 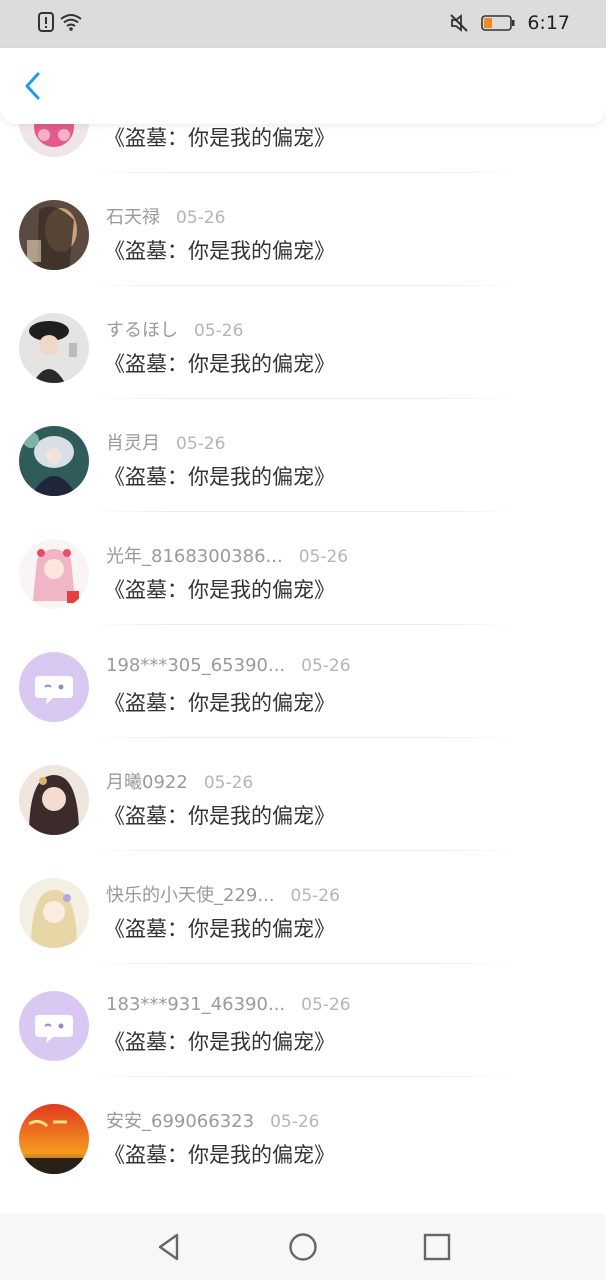 What do you see at coordinates (169, 1247) in the screenshot?
I see `back-triangle-icon` at bounding box center [169, 1247].